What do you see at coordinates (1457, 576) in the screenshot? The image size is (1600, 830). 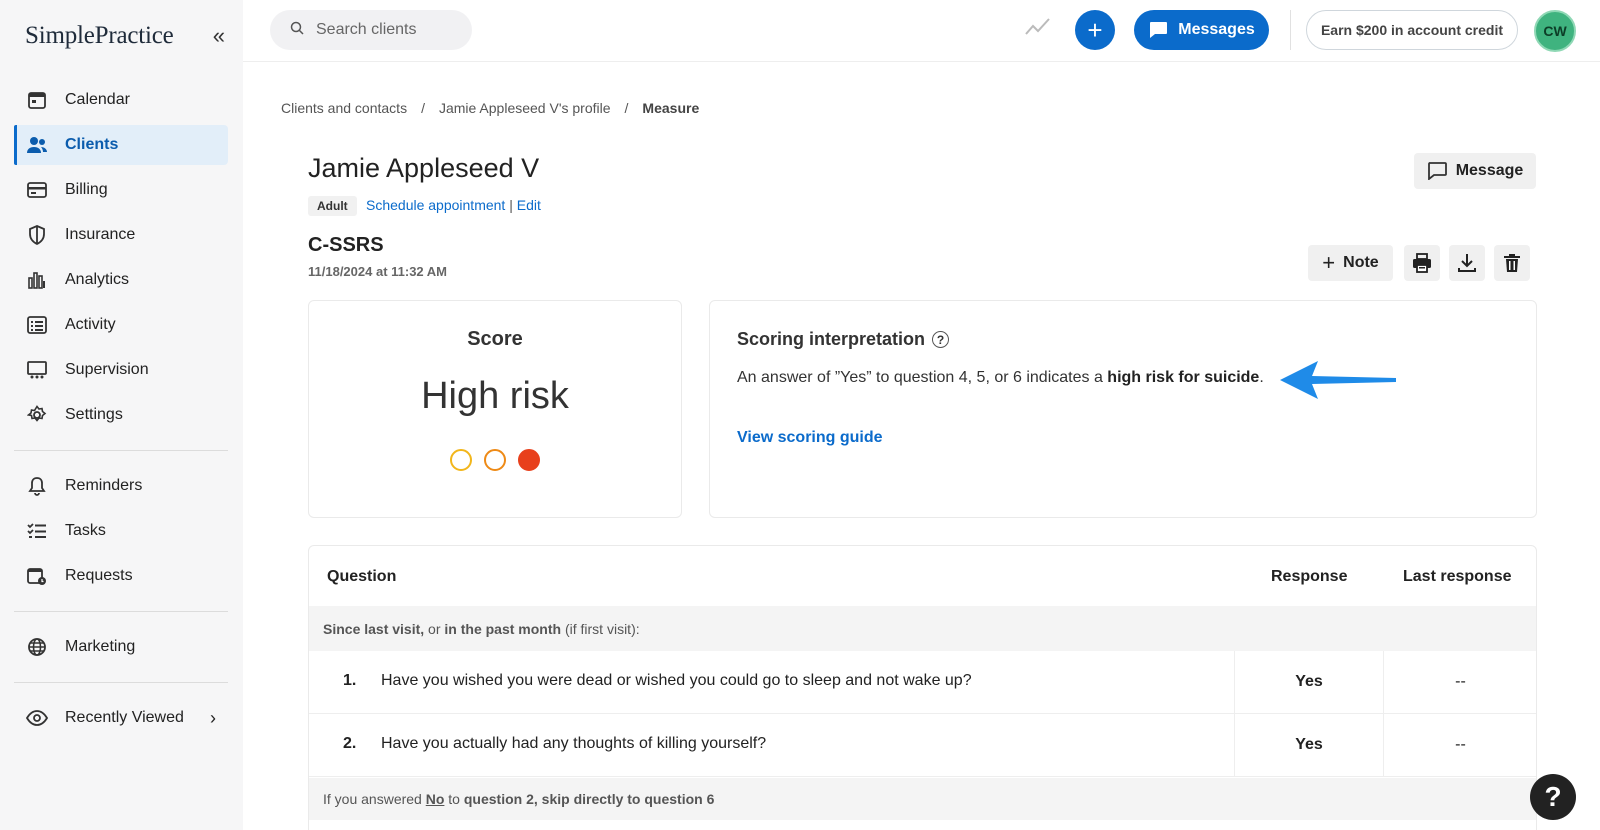 I see `column-header-last-response: Last response` at bounding box center [1457, 576].